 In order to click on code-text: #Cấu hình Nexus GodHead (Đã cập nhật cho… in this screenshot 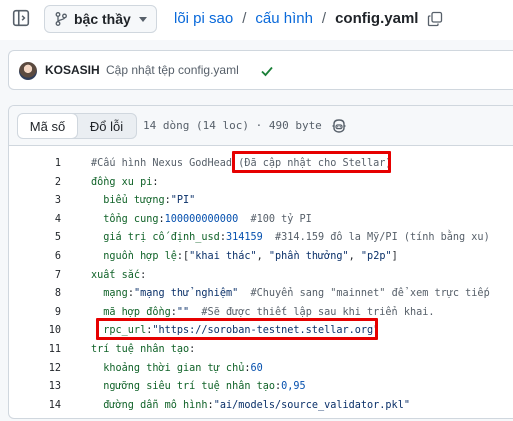, I will do `click(241, 164)`.